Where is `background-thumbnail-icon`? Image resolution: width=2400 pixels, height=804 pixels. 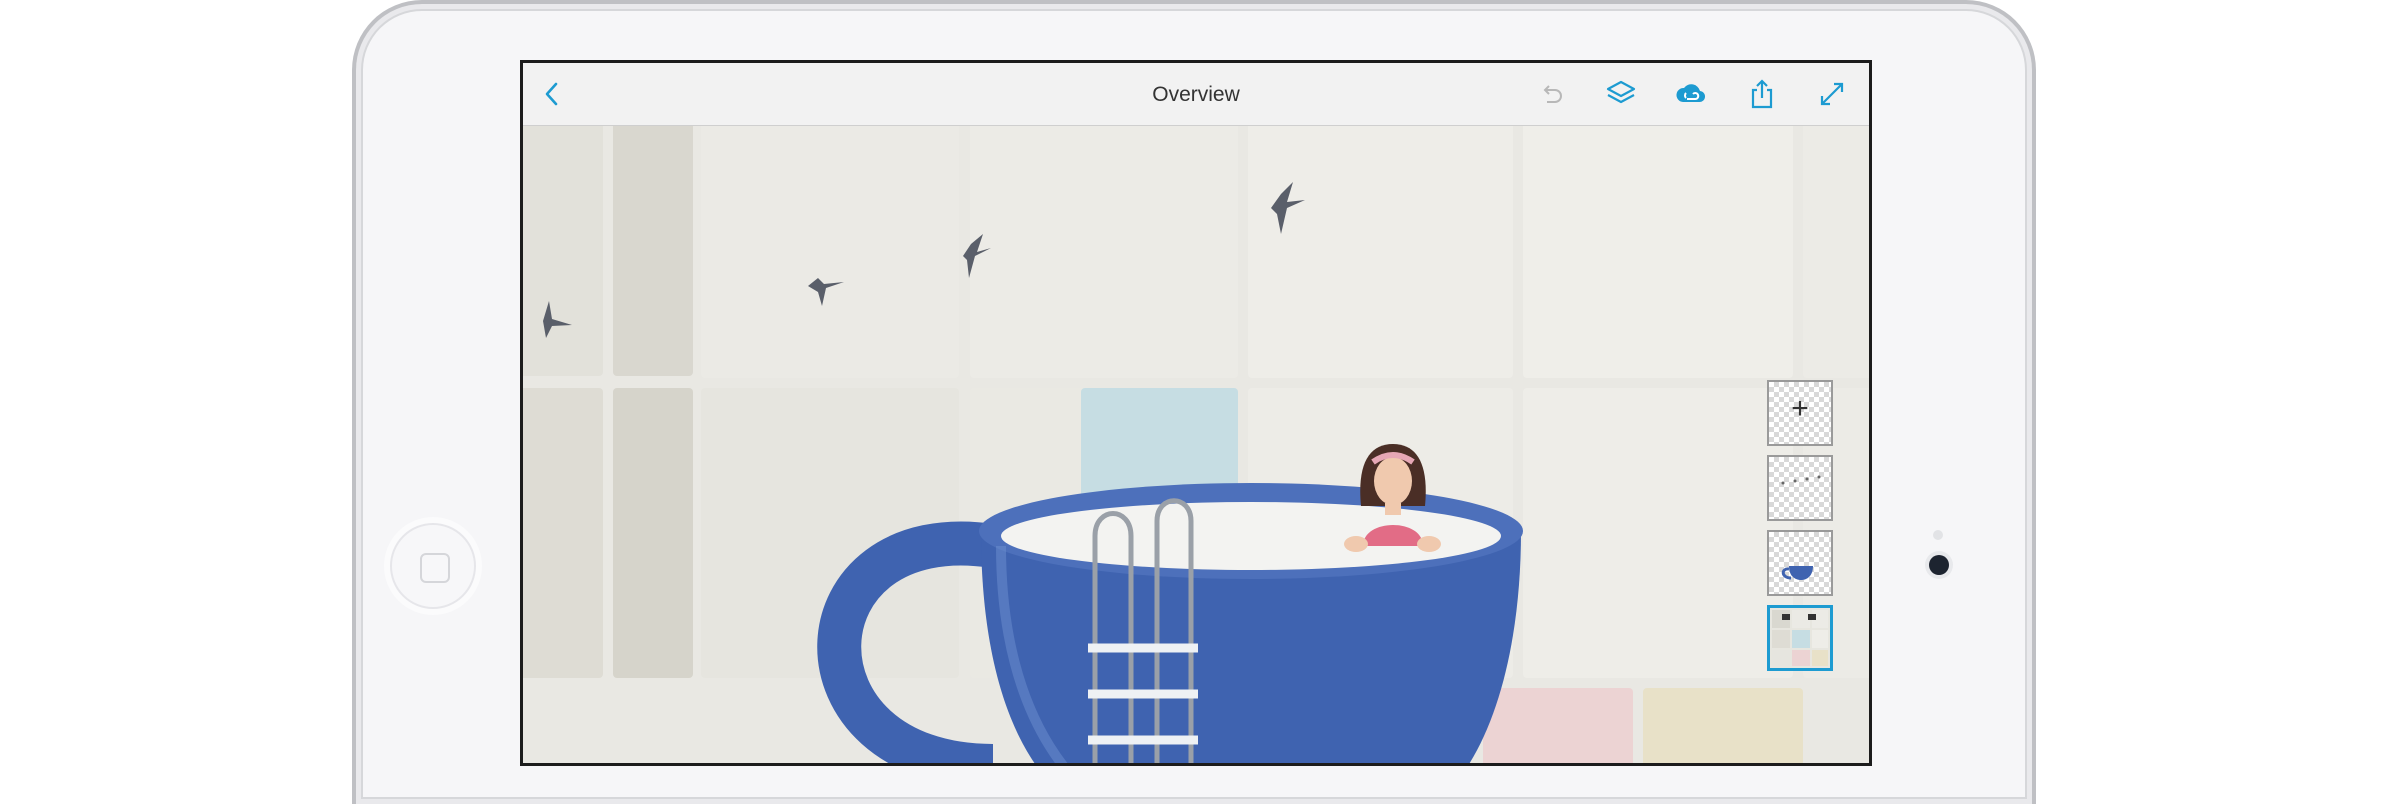 background-thumbnail-icon is located at coordinates (1800, 638).